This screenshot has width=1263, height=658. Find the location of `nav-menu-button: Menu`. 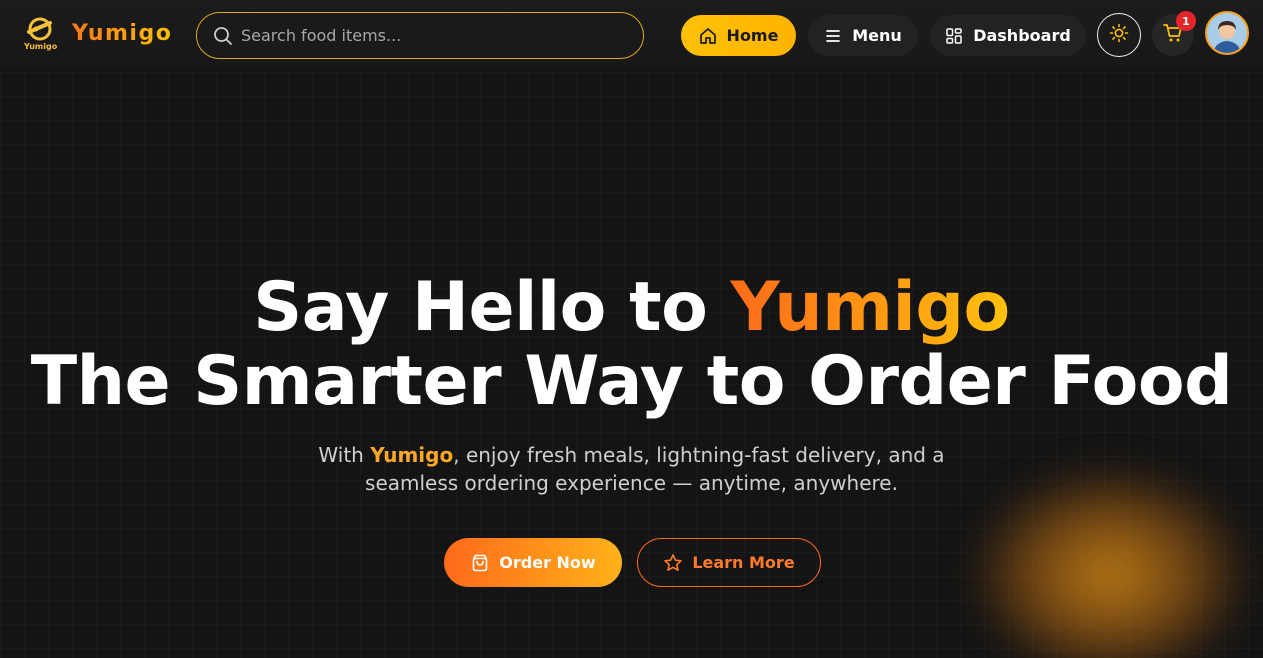

nav-menu-button: Menu is located at coordinates (863, 35).